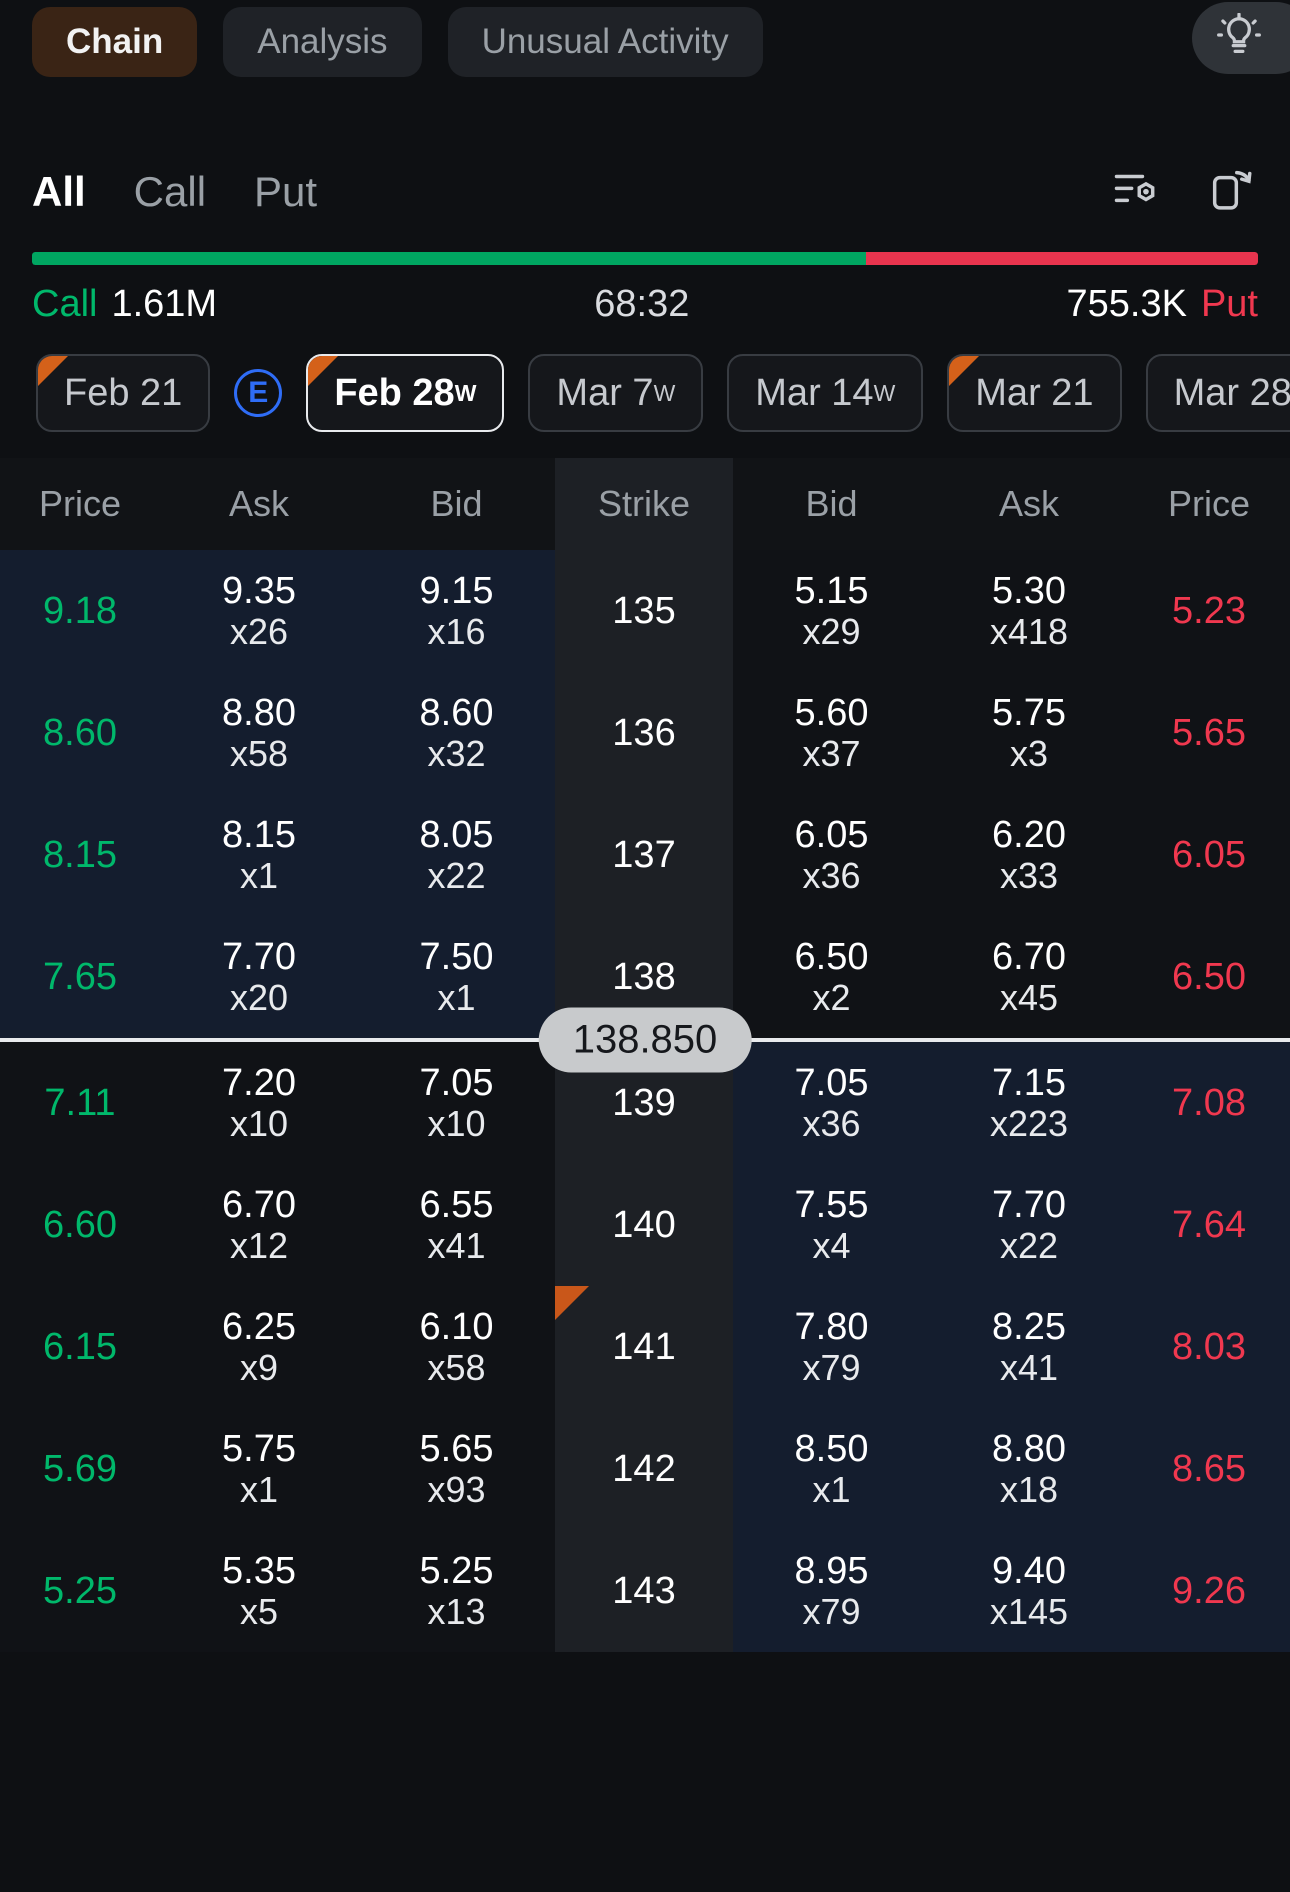 This screenshot has width=1290, height=1892. Describe the element at coordinates (170, 192) in the screenshot. I see `filter-segment-call: Call` at that location.